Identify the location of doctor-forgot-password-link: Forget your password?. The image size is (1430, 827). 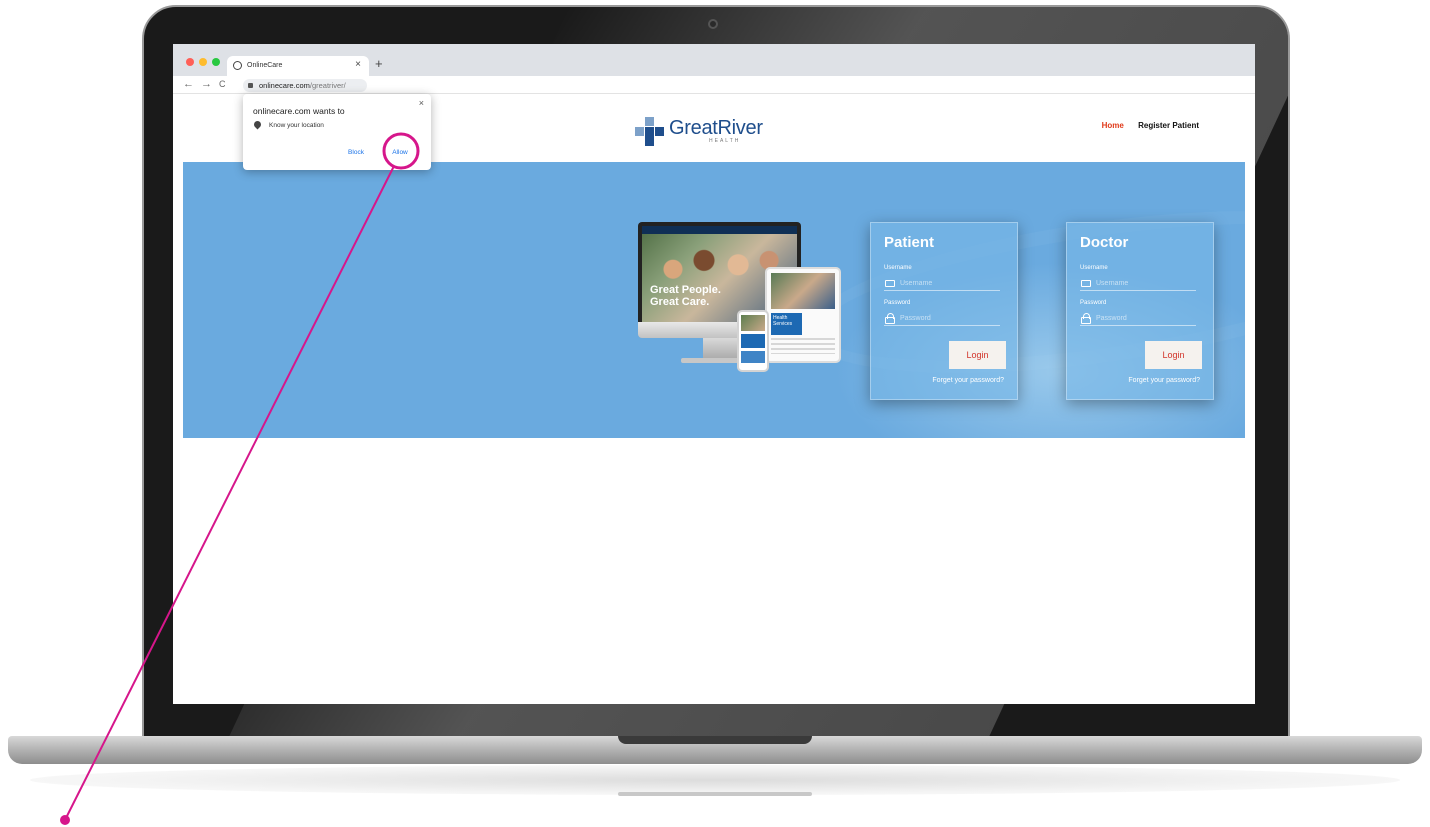
(1164, 380).